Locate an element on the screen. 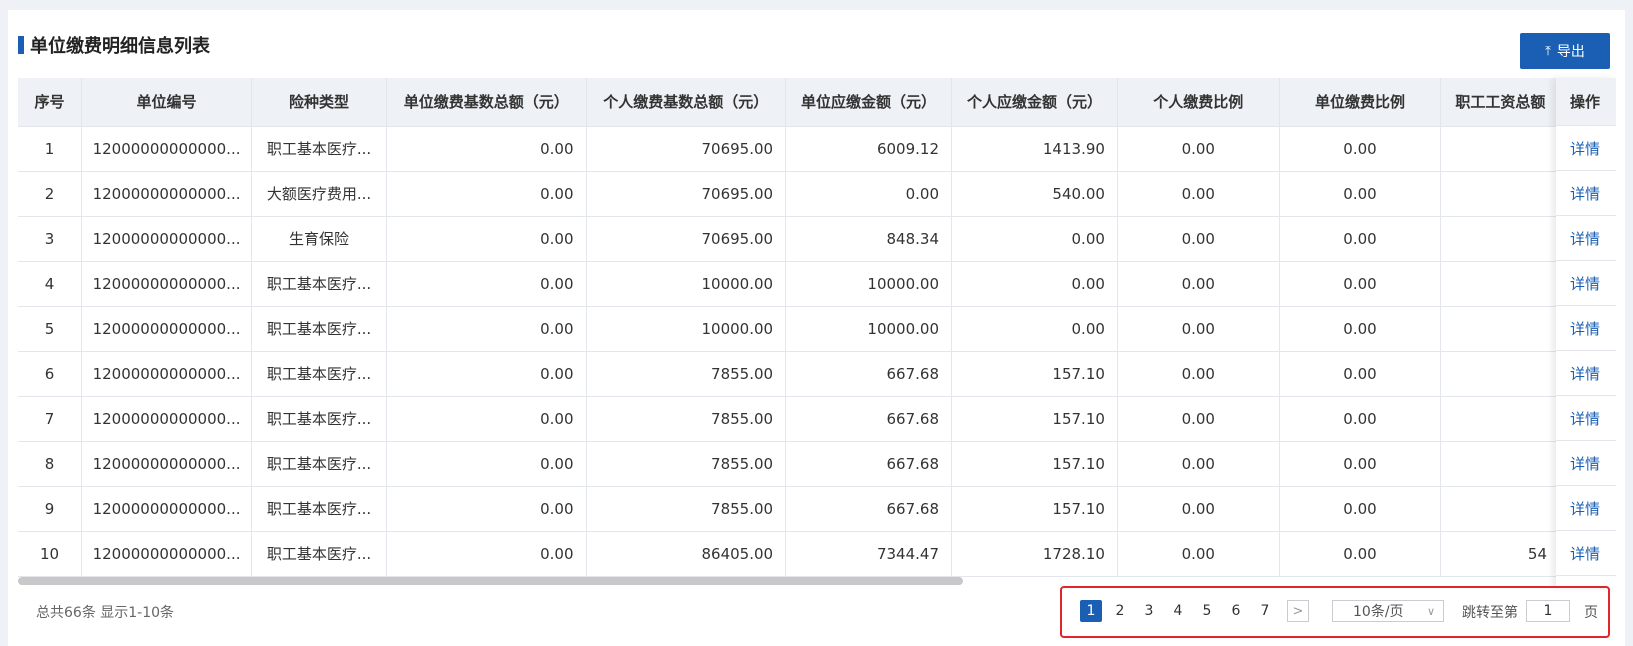  cell-no: 7 is located at coordinates (50, 419).